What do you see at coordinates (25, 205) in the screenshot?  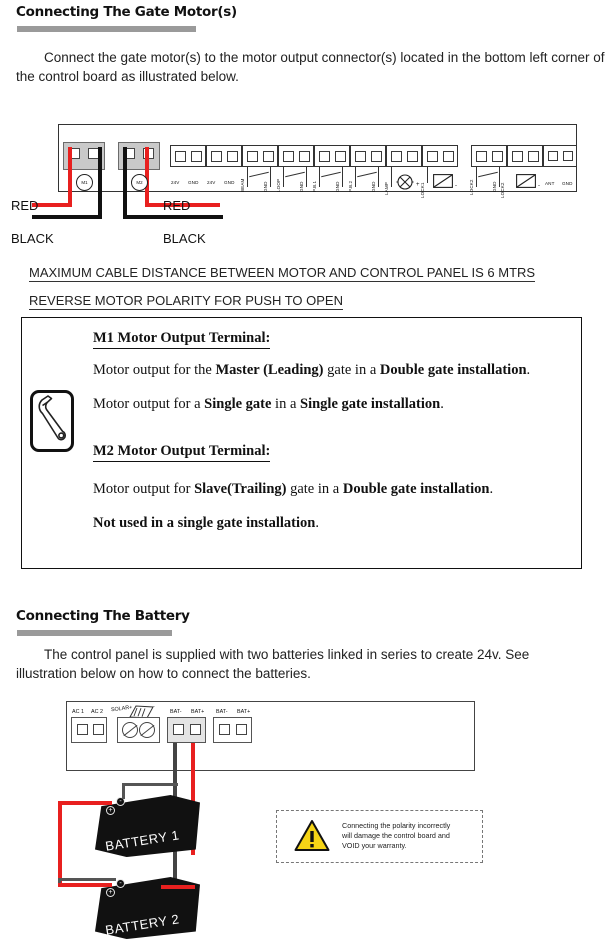 I see `wire-label-red-m1: RED` at bounding box center [25, 205].